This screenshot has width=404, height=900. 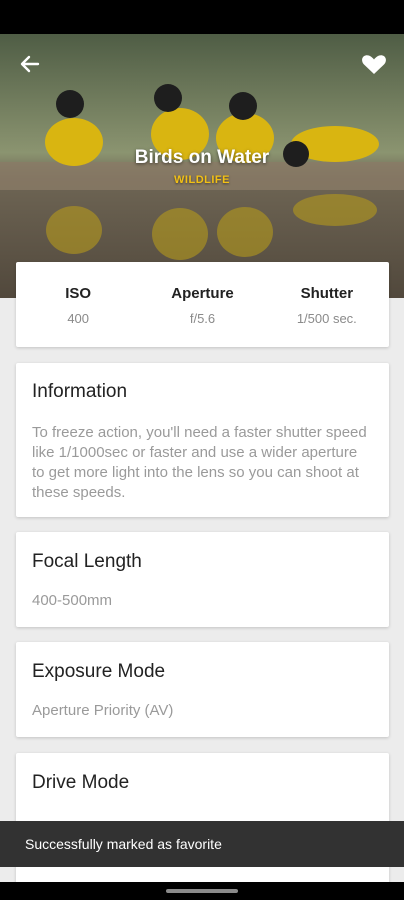 What do you see at coordinates (87, 561) in the screenshot?
I see `focal-length-title: Focal Length` at bounding box center [87, 561].